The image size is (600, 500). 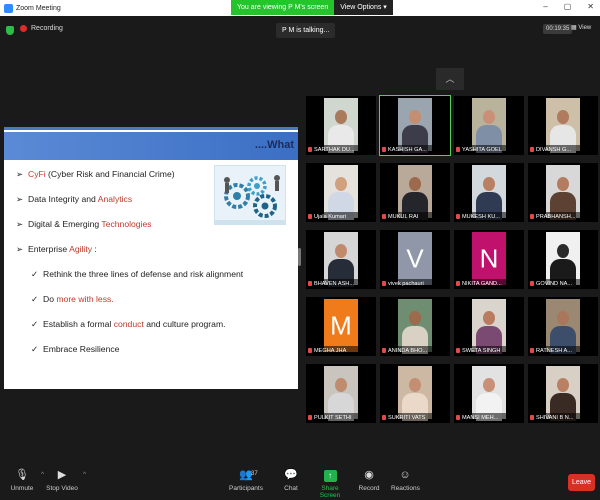 I want to click on stop-video-button: ▶ Stop Video ^, so click(x=66, y=480).